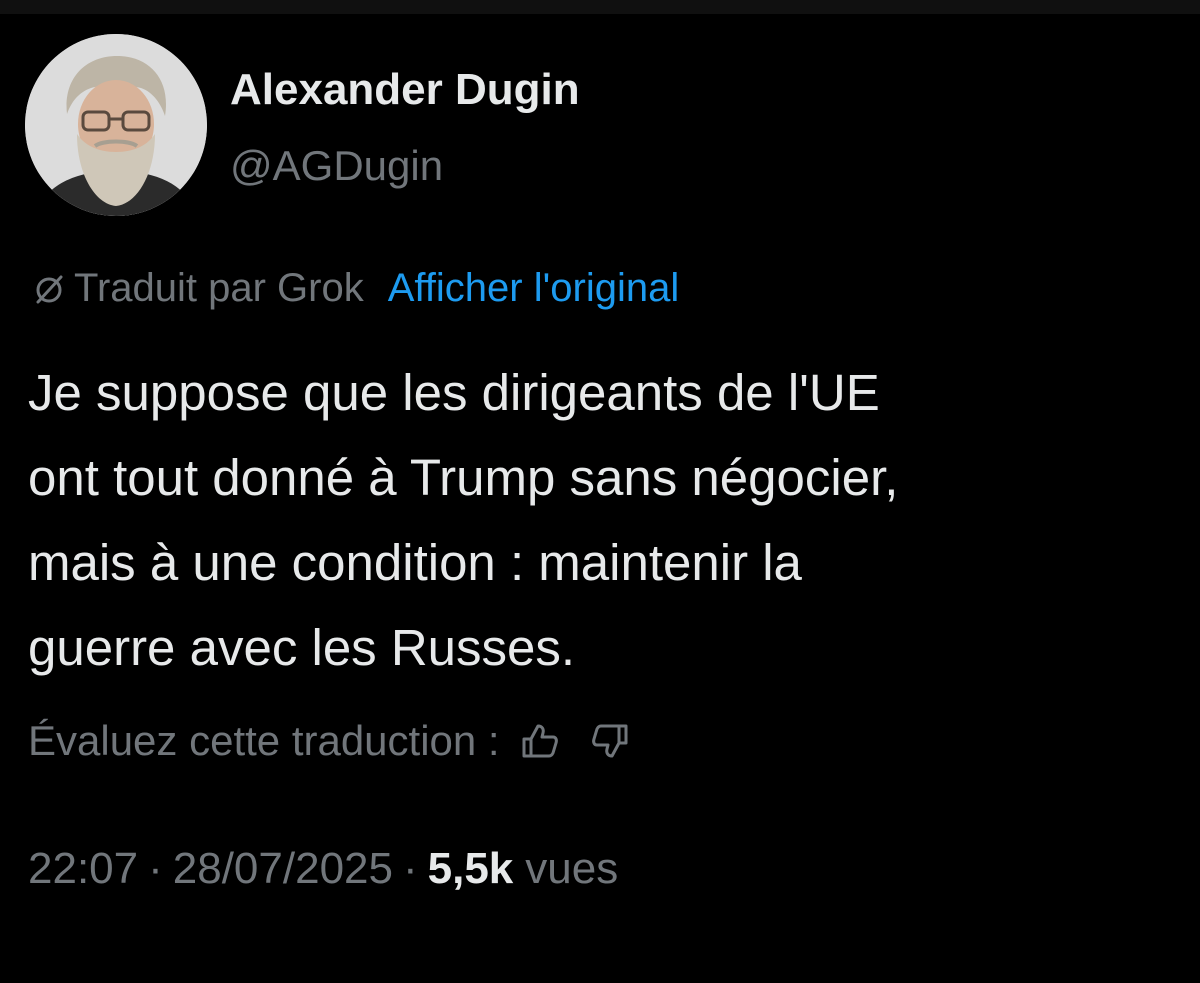 The width and height of the screenshot is (1200, 983). What do you see at coordinates (219, 288) in the screenshot?
I see `translated-by-label: Traduit par Grok` at bounding box center [219, 288].